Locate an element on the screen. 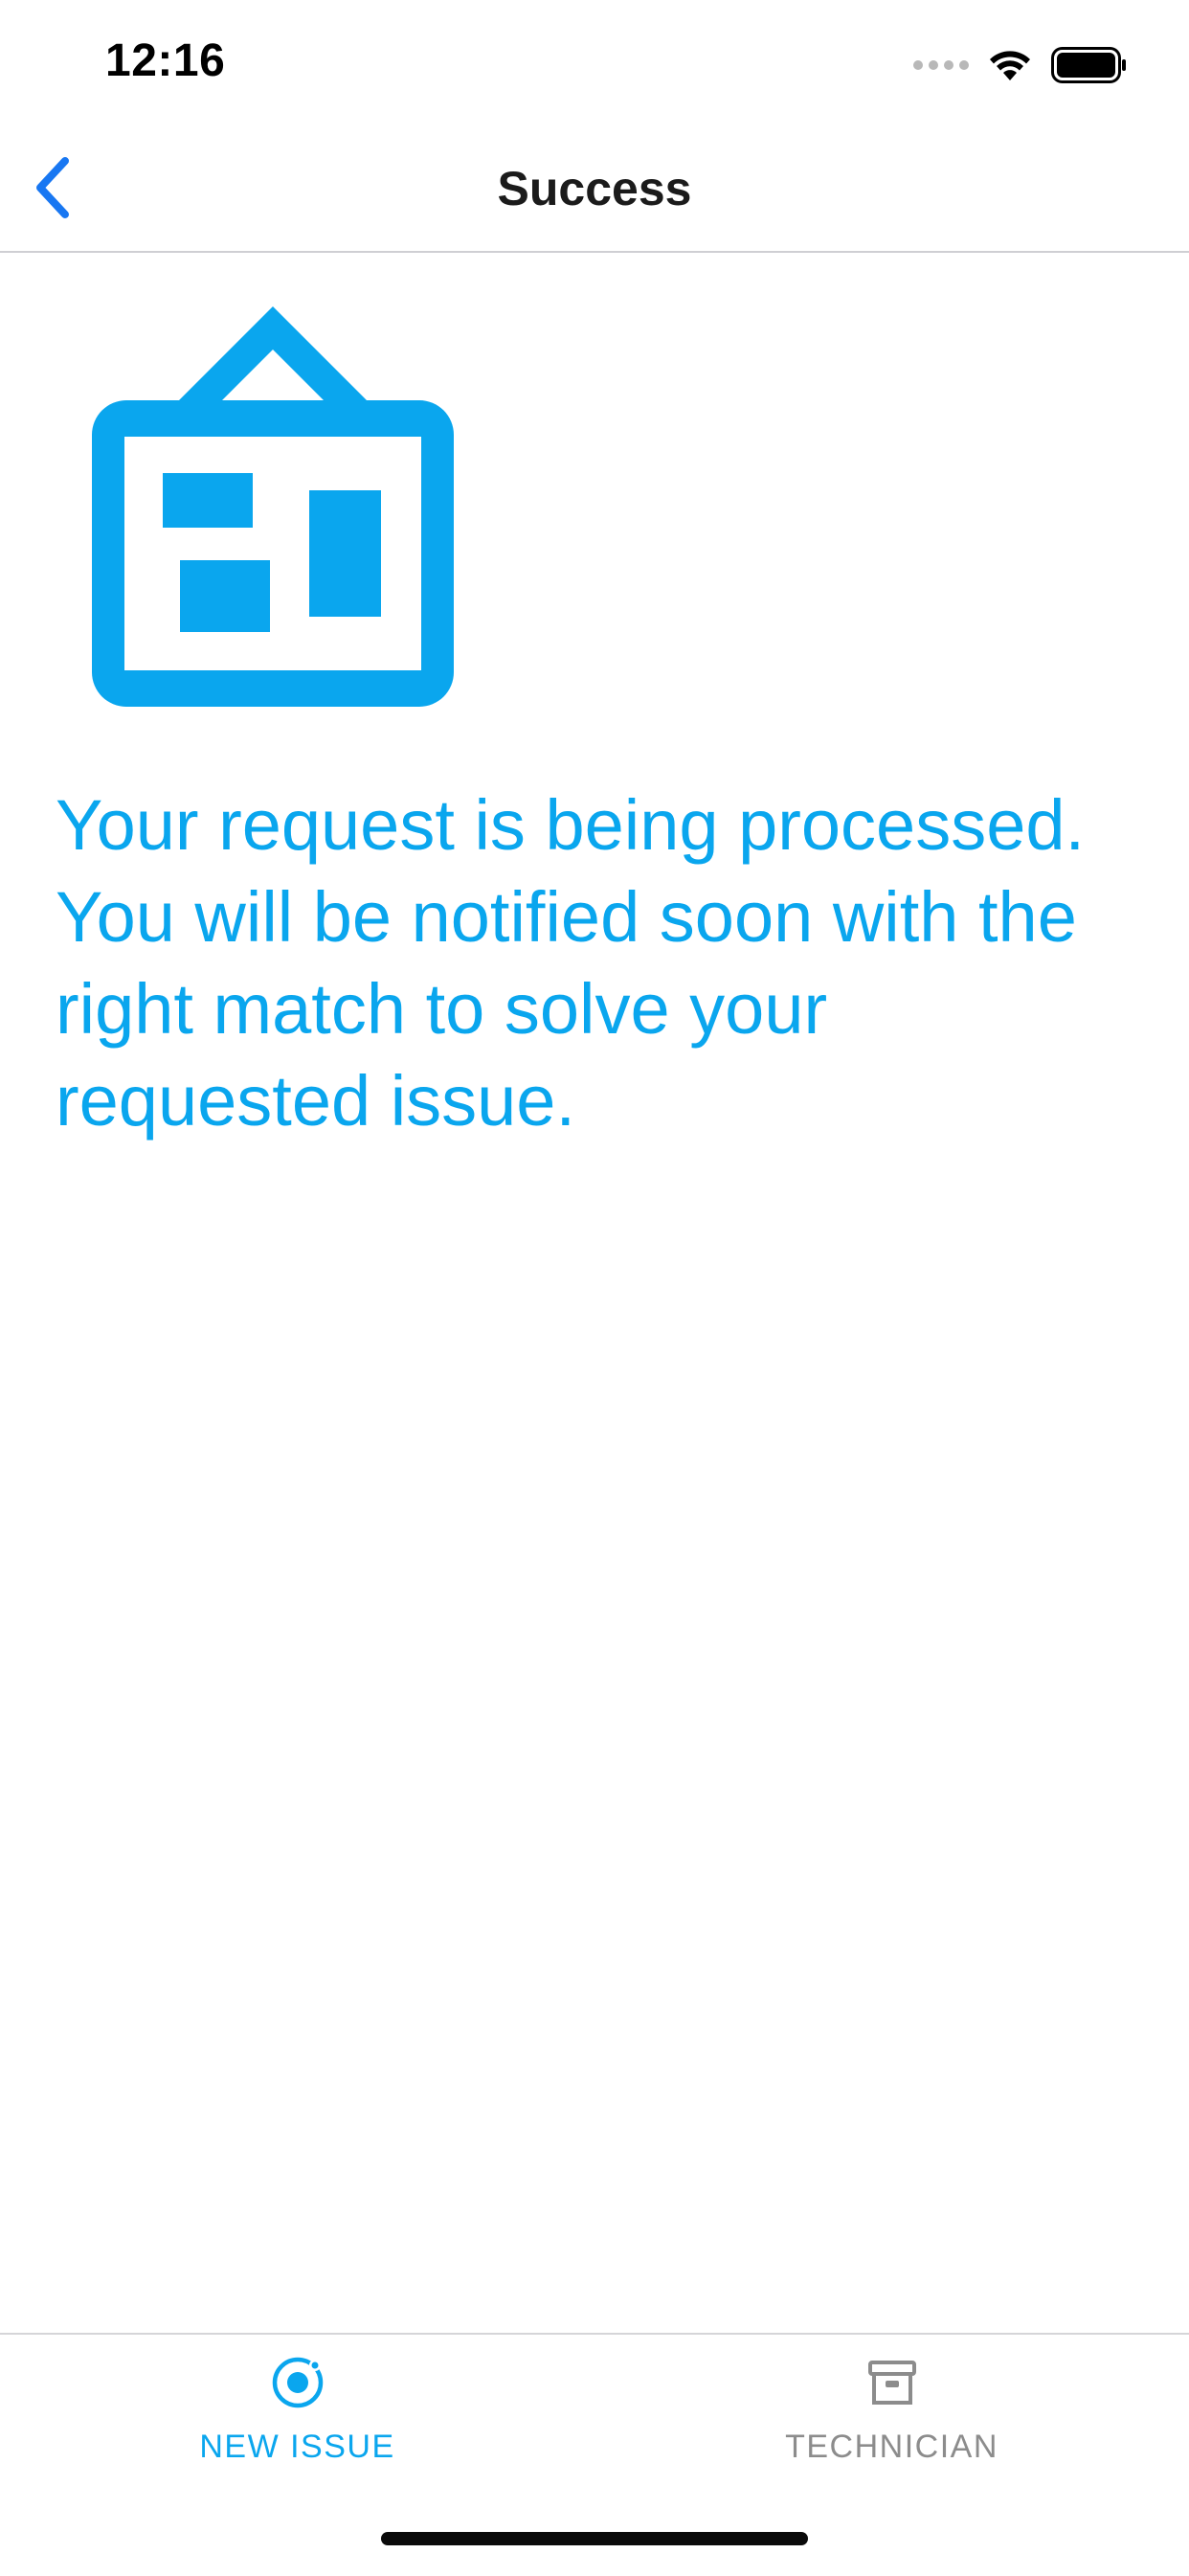 The image size is (1189, 2576). status-time: 12:16 is located at coordinates (165, 60).